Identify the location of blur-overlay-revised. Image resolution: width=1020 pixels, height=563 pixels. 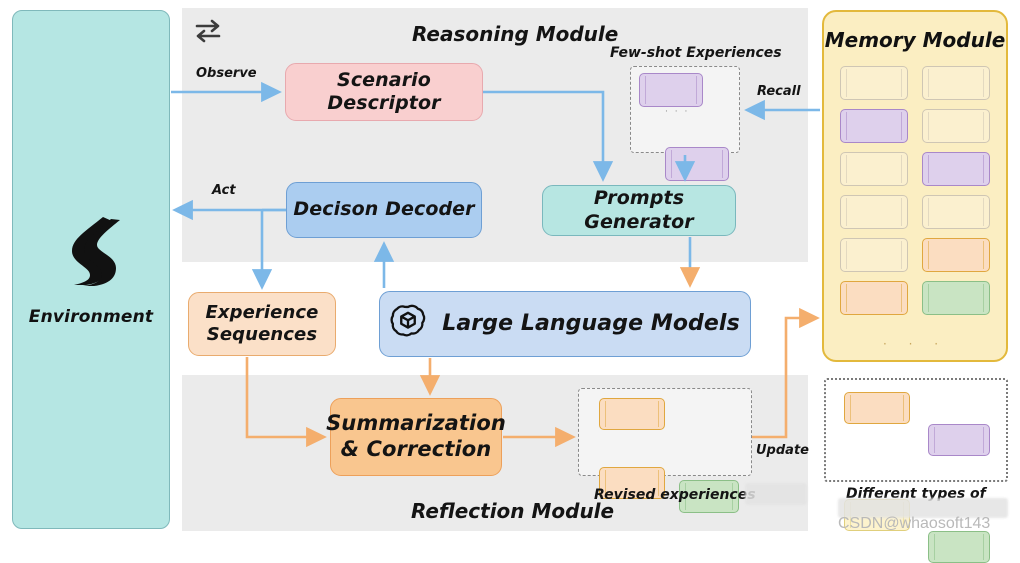
(776, 494).